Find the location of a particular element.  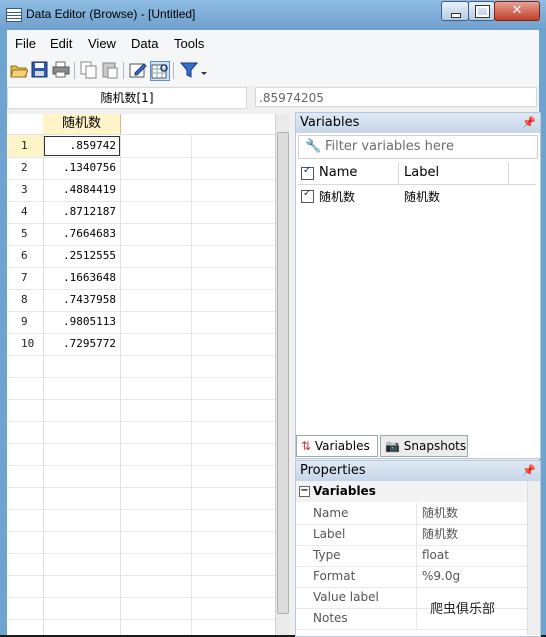

row-number: 10 is located at coordinates (25, 344).